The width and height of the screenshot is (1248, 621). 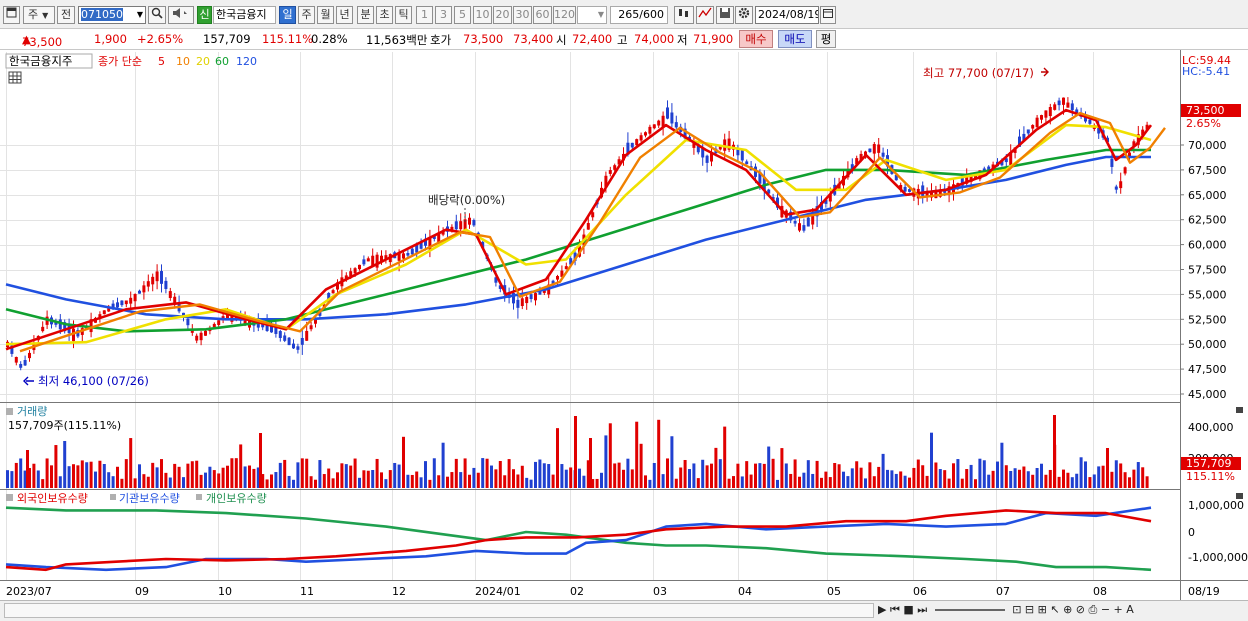 I want to click on last-page-icon: ⏭, so click(x=922, y=609).